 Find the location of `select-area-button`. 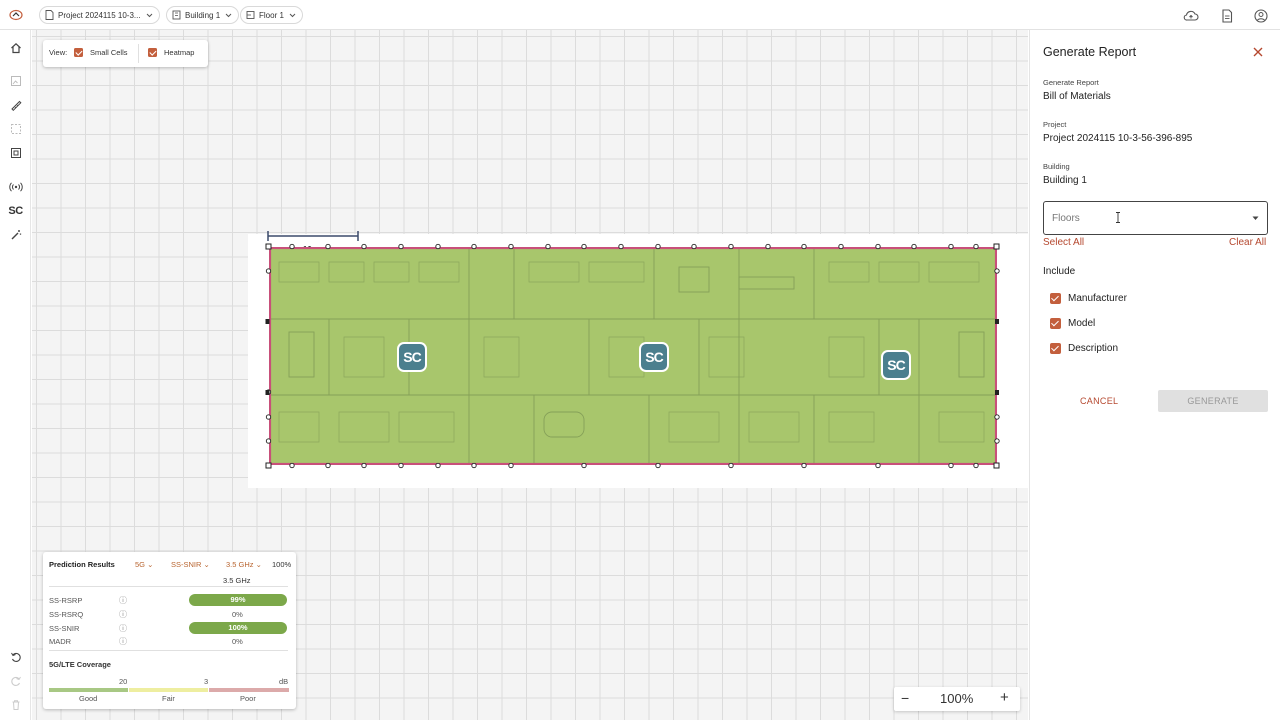

select-area-button is located at coordinates (15, 128).